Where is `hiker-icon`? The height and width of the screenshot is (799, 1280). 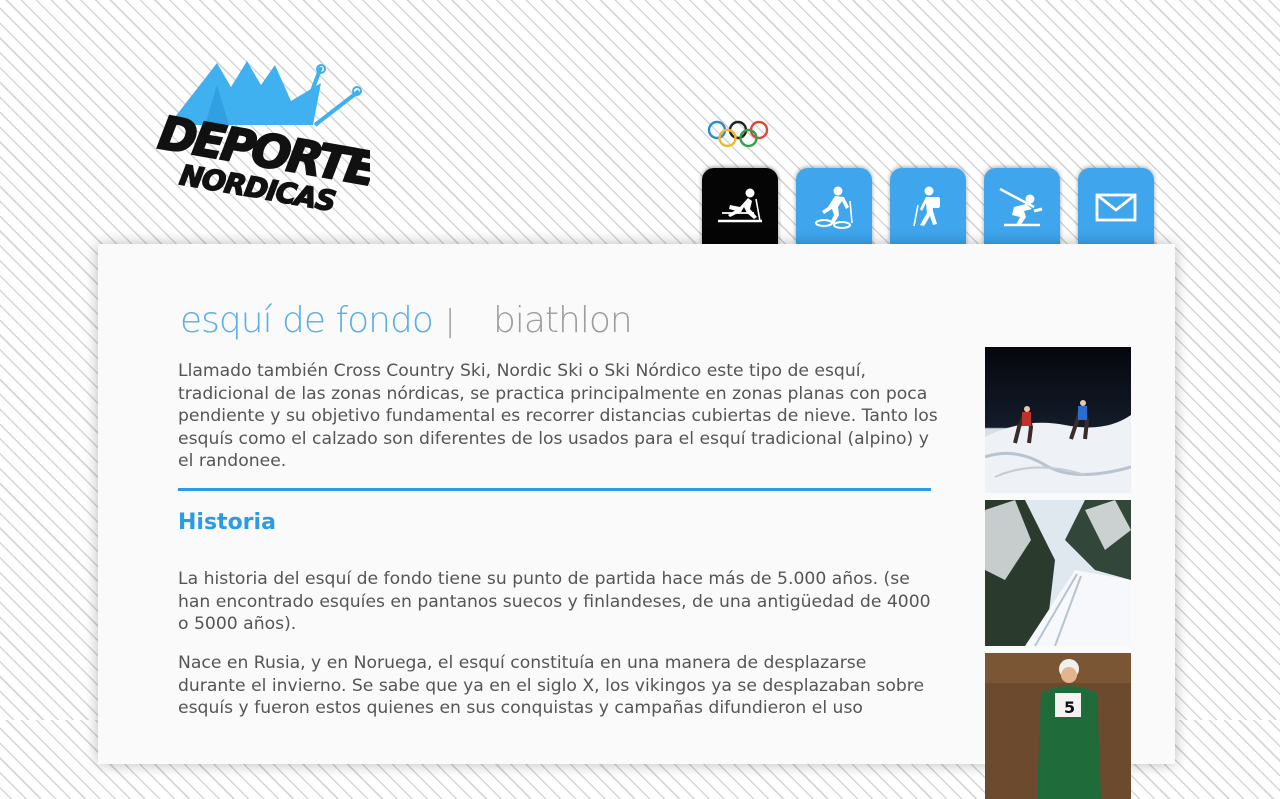 hiker-icon is located at coordinates (926, 206).